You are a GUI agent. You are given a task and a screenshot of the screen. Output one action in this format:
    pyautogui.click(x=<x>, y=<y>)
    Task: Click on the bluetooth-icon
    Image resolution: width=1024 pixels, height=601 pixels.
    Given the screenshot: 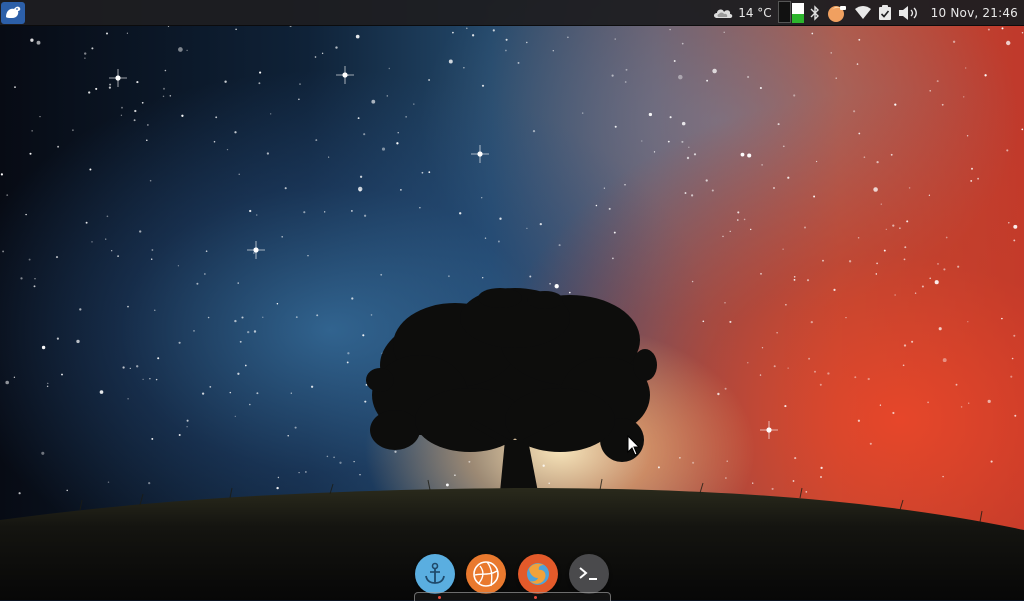 What is the action you would take?
    pyautogui.click(x=814, y=12)
    